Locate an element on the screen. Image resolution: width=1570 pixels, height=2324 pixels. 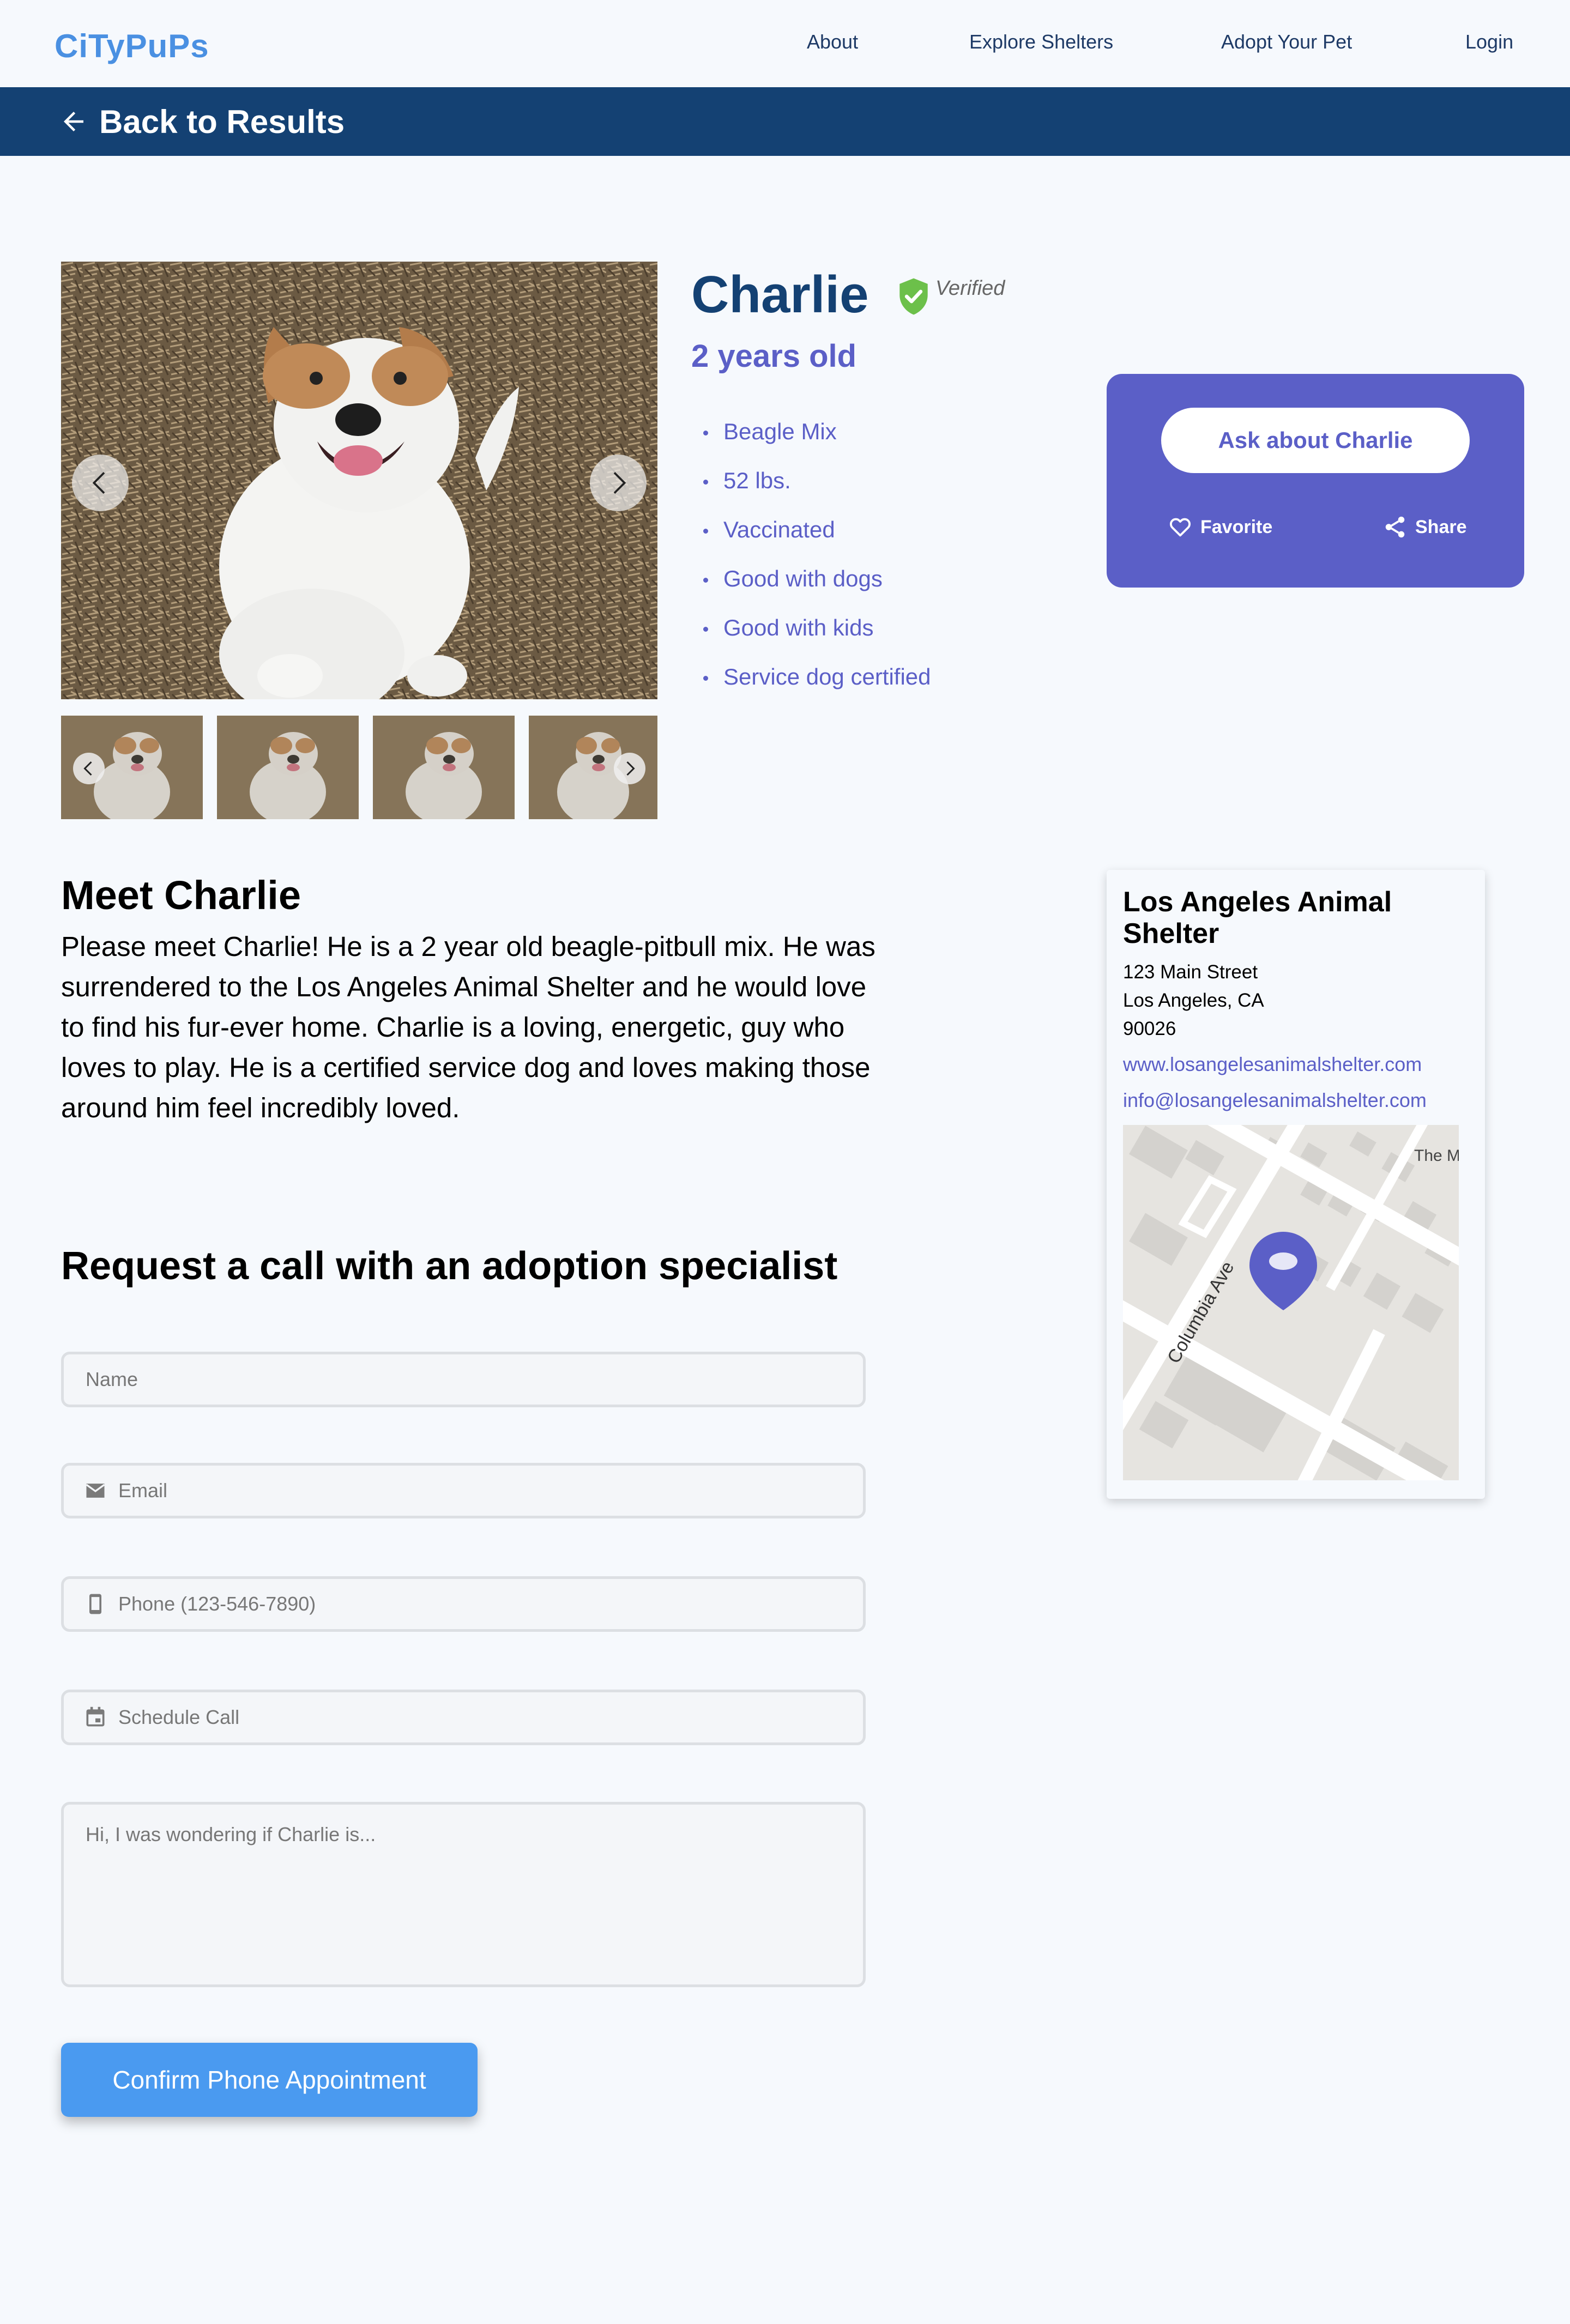
favorite-button: Favorite is located at coordinates (1220, 528).